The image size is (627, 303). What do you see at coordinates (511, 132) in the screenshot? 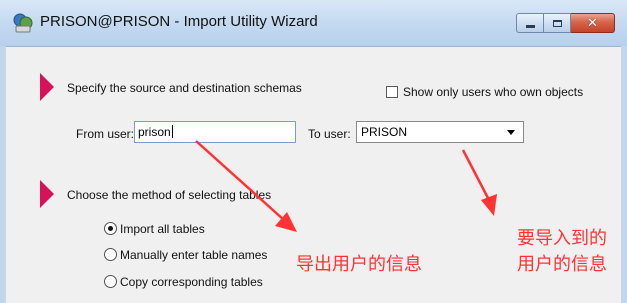
I see `dropdown-arrow-icon` at bounding box center [511, 132].